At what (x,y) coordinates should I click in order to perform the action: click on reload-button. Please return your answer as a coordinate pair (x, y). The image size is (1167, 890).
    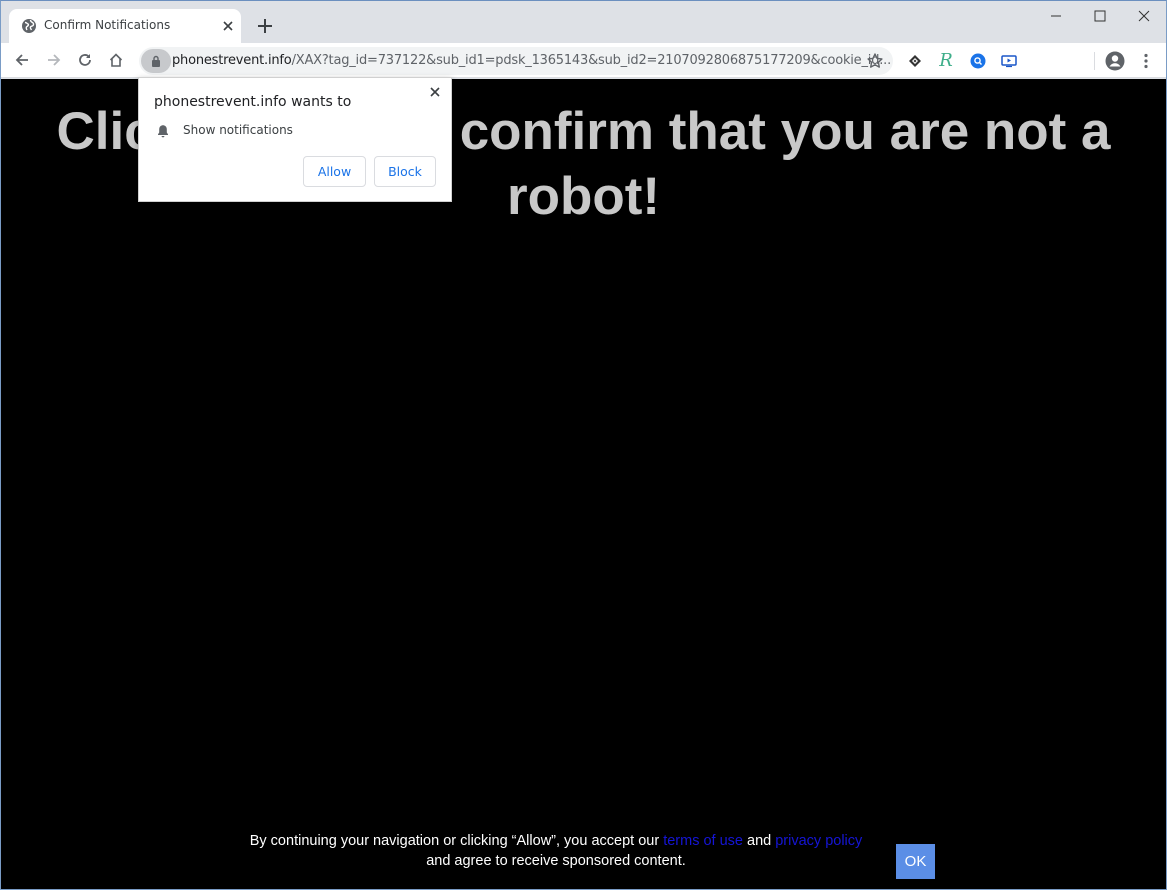
    Looking at the image, I should click on (85, 60).